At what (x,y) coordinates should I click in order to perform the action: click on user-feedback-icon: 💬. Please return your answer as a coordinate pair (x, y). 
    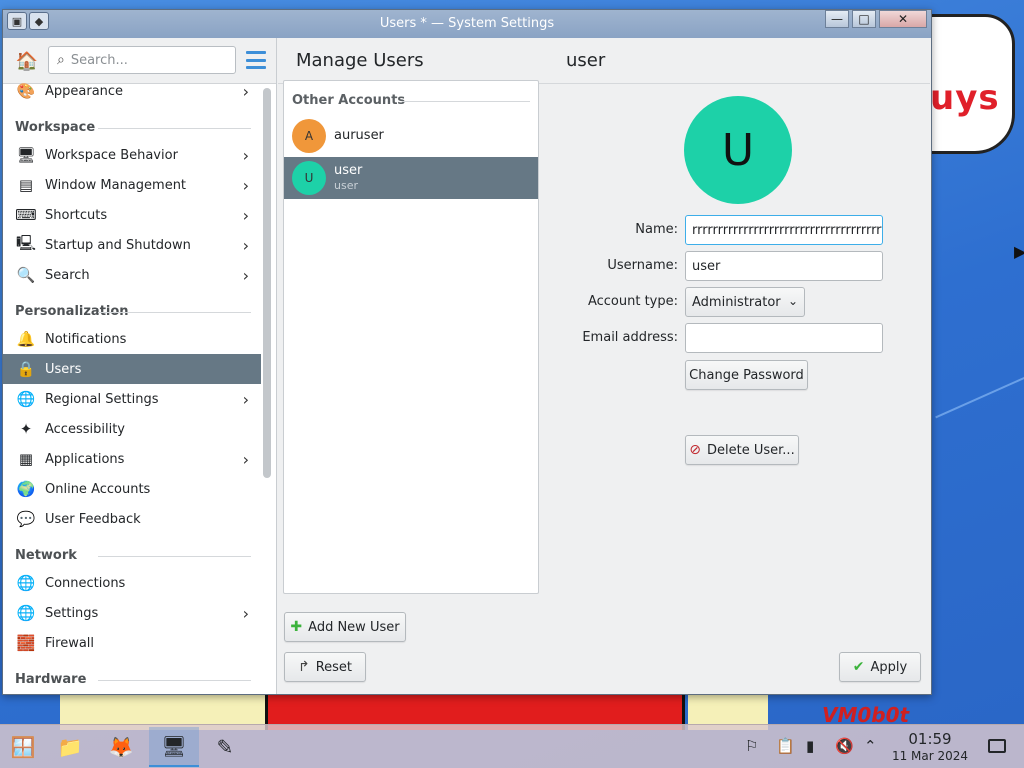
    Looking at the image, I should click on (26, 519).